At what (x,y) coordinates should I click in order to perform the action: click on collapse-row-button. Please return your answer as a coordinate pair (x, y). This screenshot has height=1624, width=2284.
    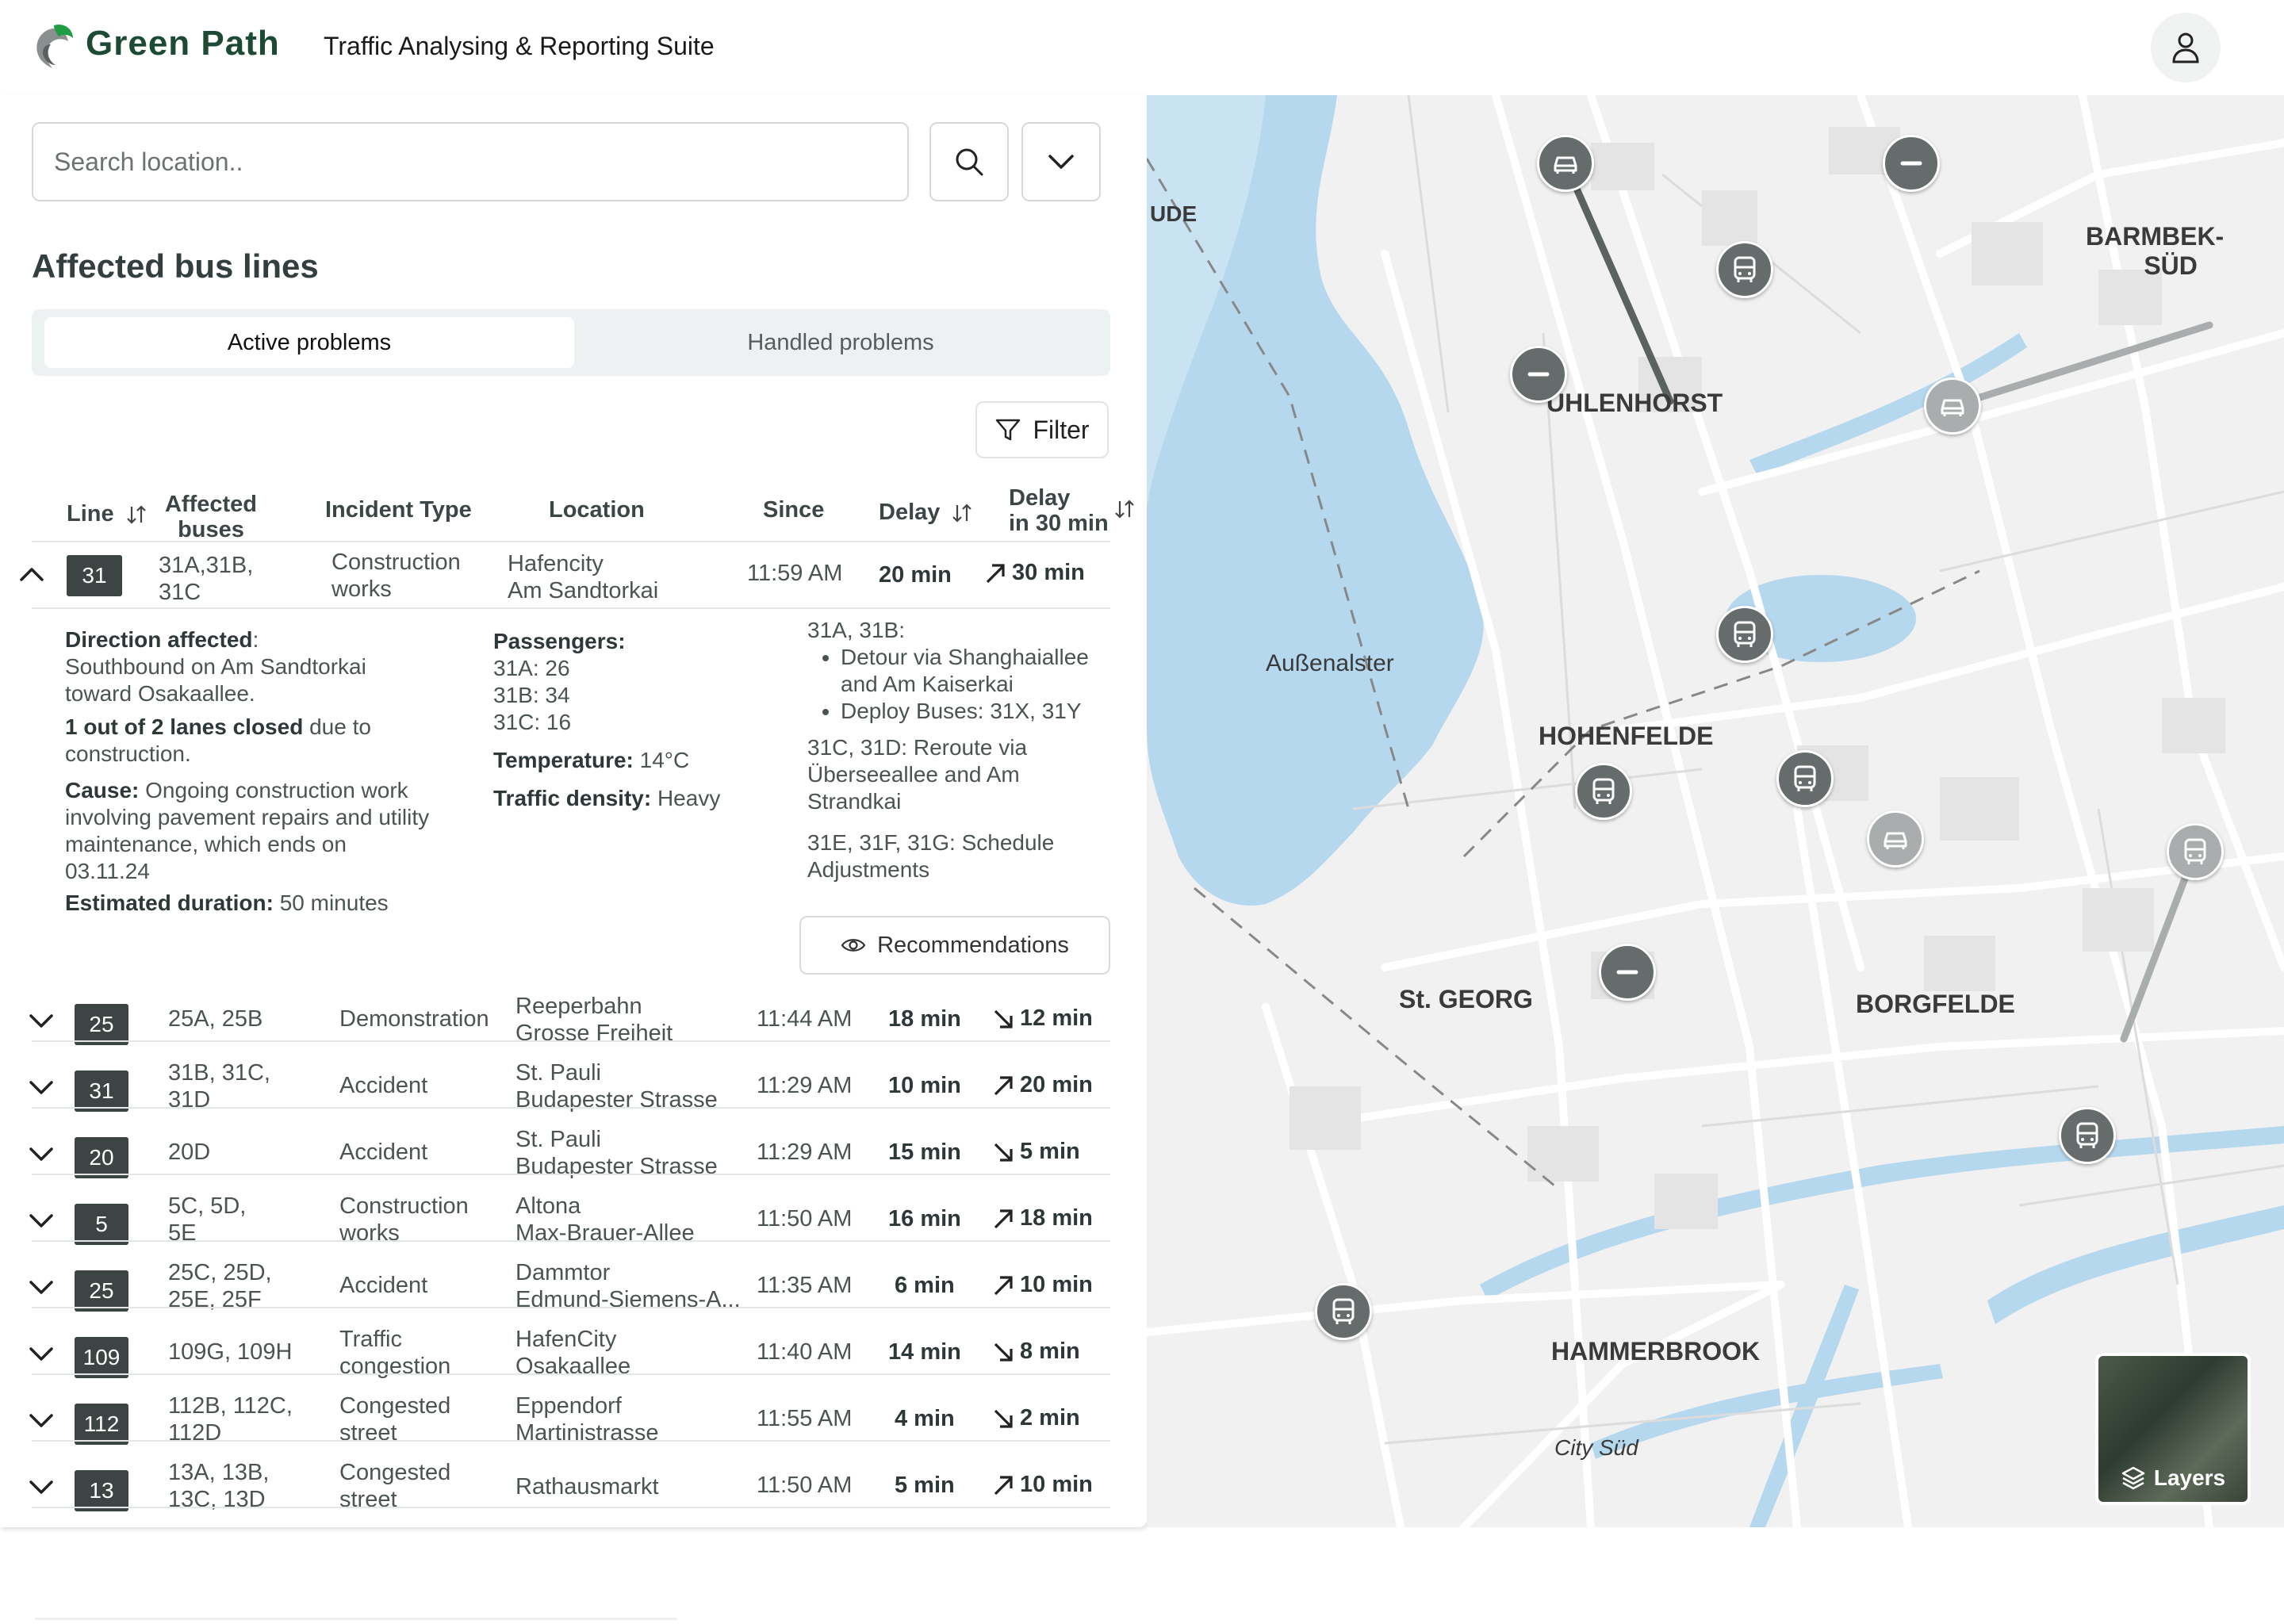
    Looking at the image, I should click on (32, 574).